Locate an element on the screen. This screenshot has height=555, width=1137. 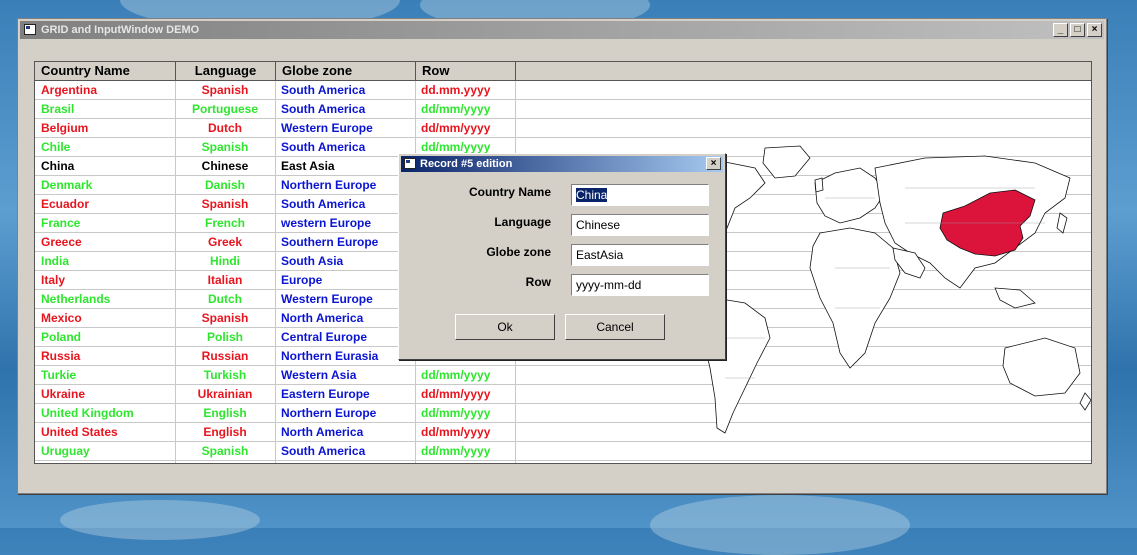
window-app-icon is located at coordinates (30, 29).